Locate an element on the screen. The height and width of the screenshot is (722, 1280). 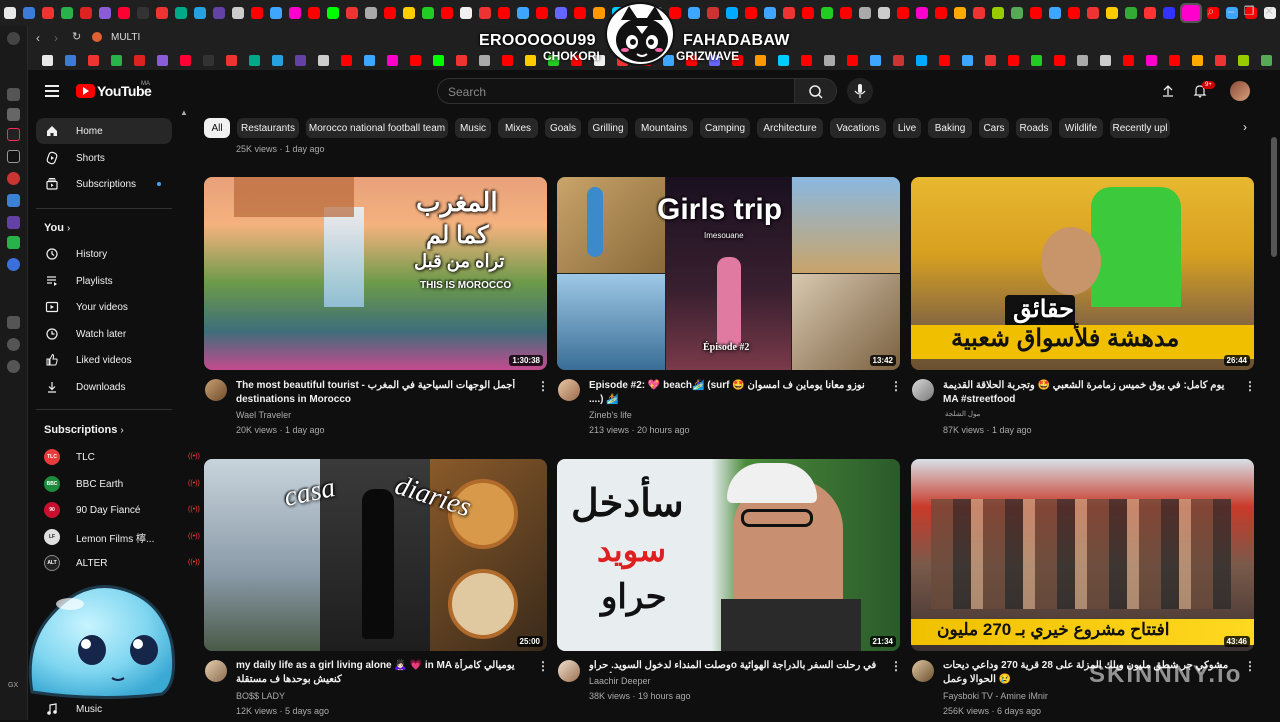
chip-music: Music is located at coordinates (473, 128).